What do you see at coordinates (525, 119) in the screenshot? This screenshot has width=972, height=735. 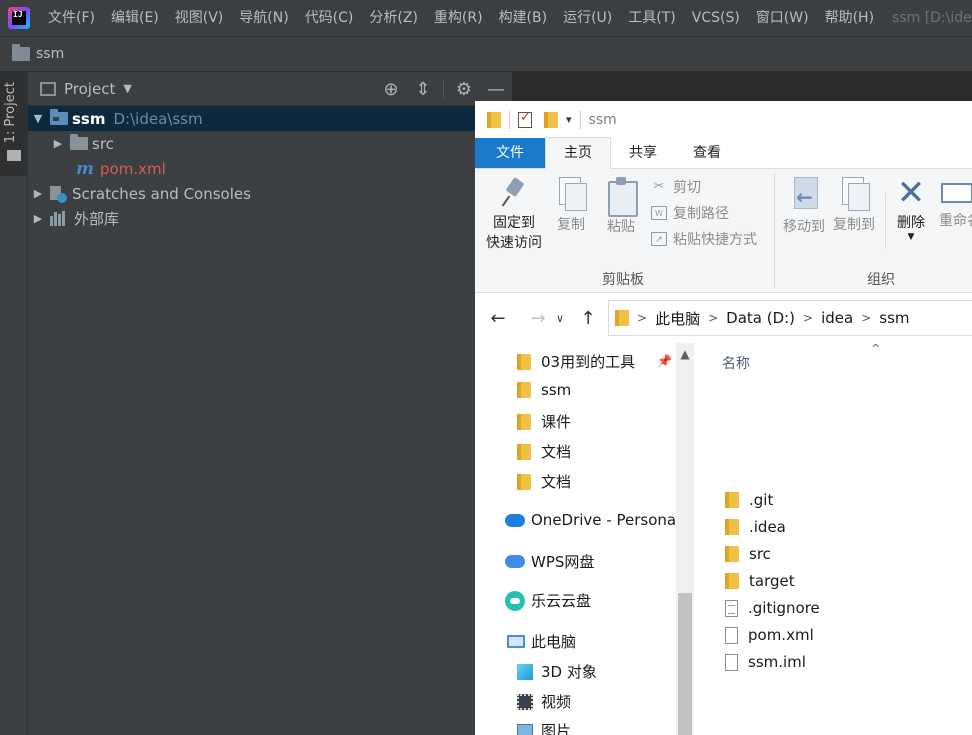 I see `properties-icon` at bounding box center [525, 119].